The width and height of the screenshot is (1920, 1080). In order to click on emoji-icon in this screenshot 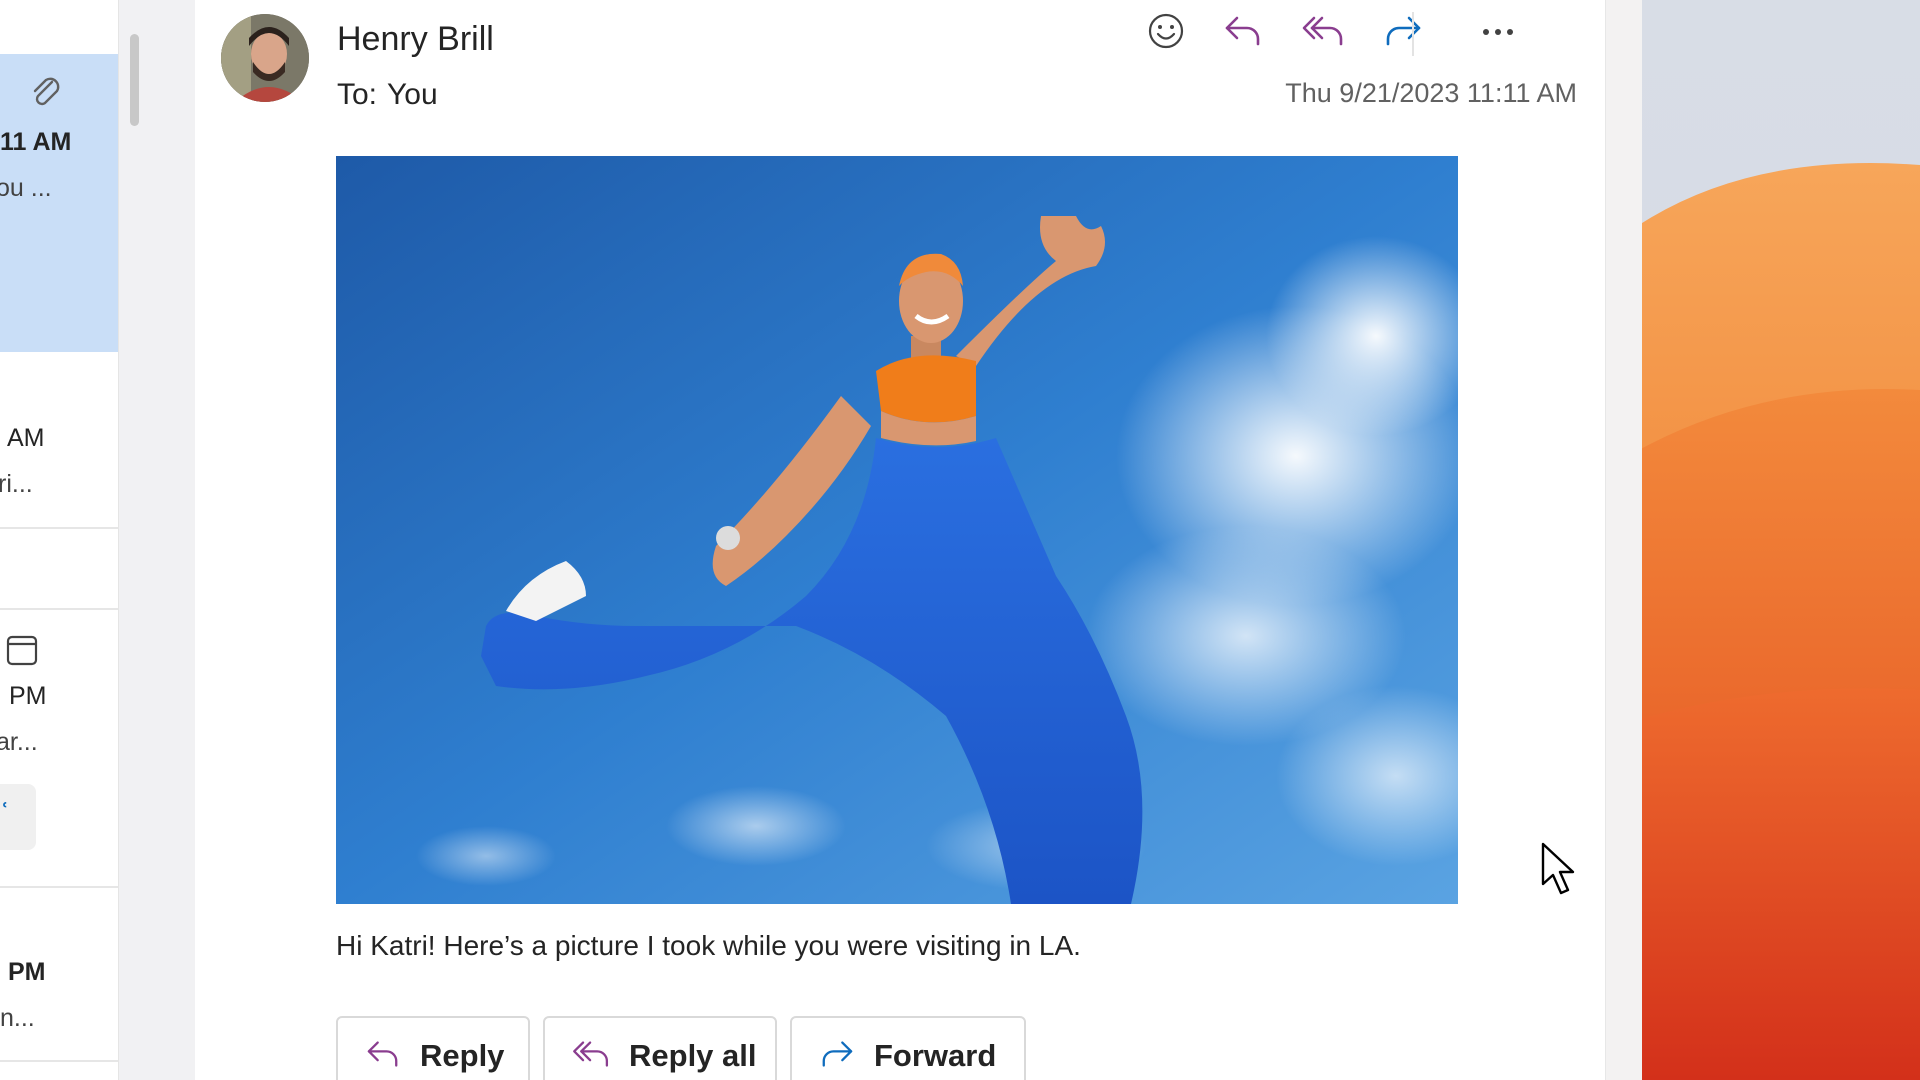, I will do `click(1166, 33)`.